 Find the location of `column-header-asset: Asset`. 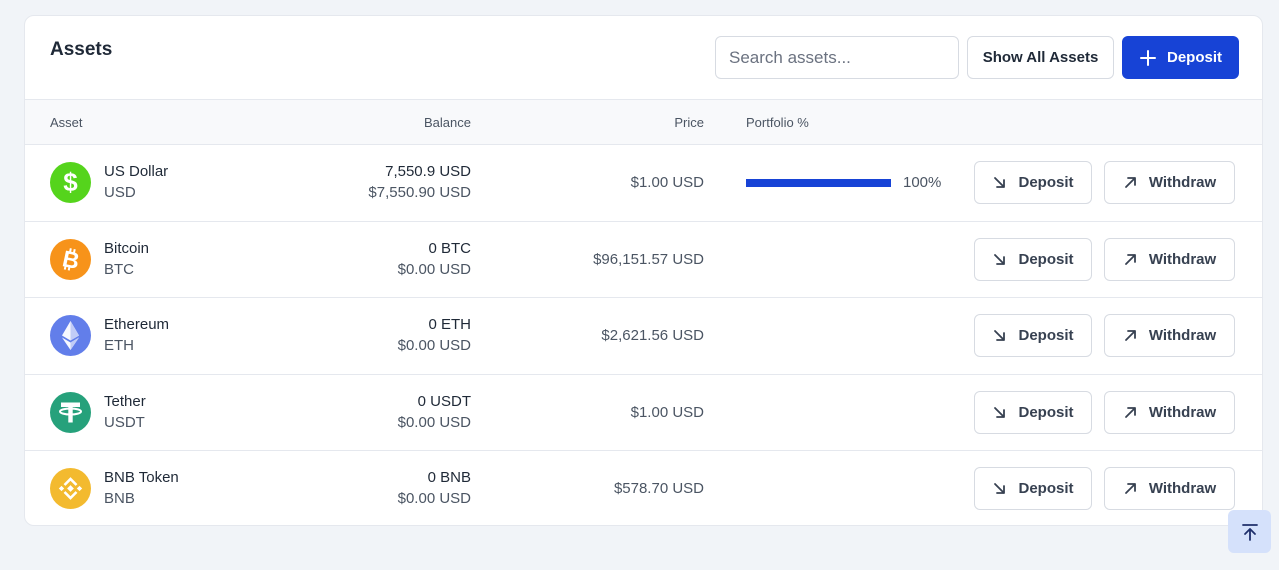

column-header-asset: Asset is located at coordinates (66, 122).